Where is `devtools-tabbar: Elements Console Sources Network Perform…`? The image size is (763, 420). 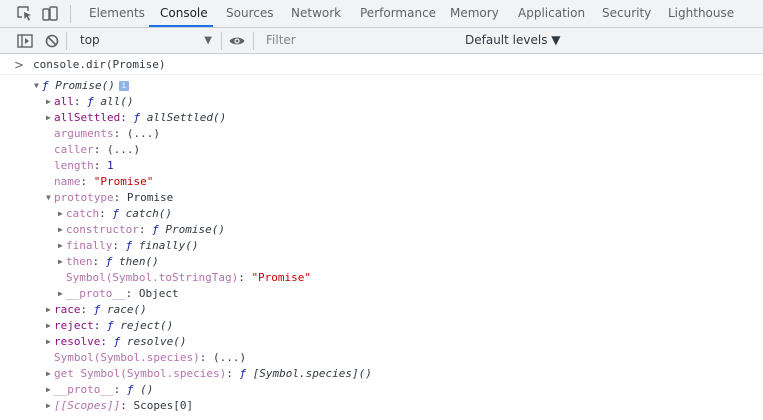 devtools-tabbar: Elements Console Sources Network Perform… is located at coordinates (381, 14).